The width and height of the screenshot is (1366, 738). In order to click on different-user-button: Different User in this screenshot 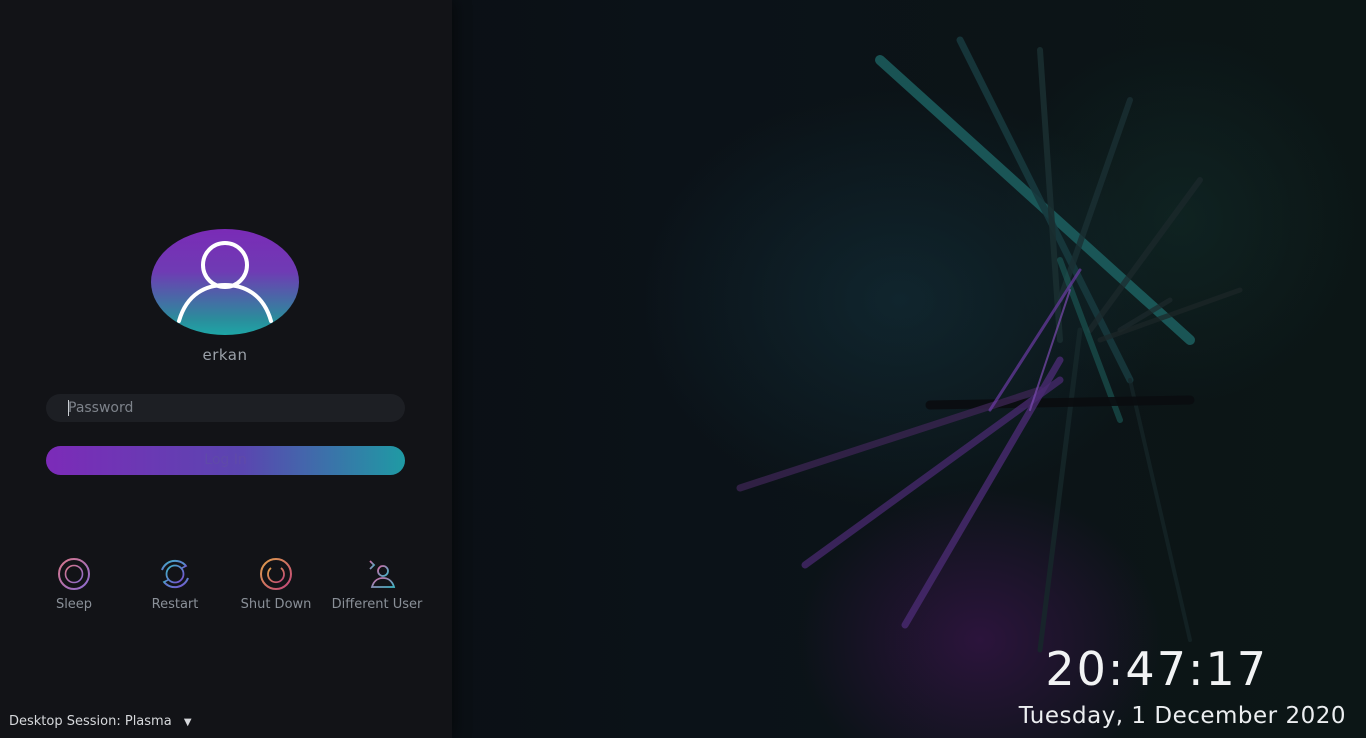, I will do `click(377, 584)`.